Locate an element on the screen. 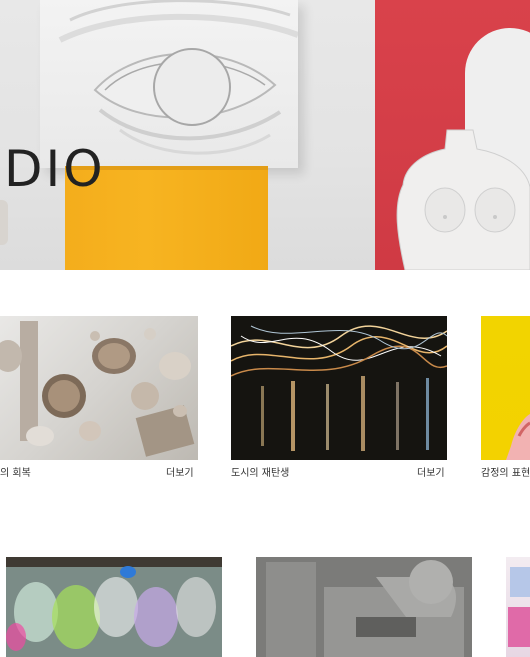  wood-slices-illustration is located at coordinates (97, 389).